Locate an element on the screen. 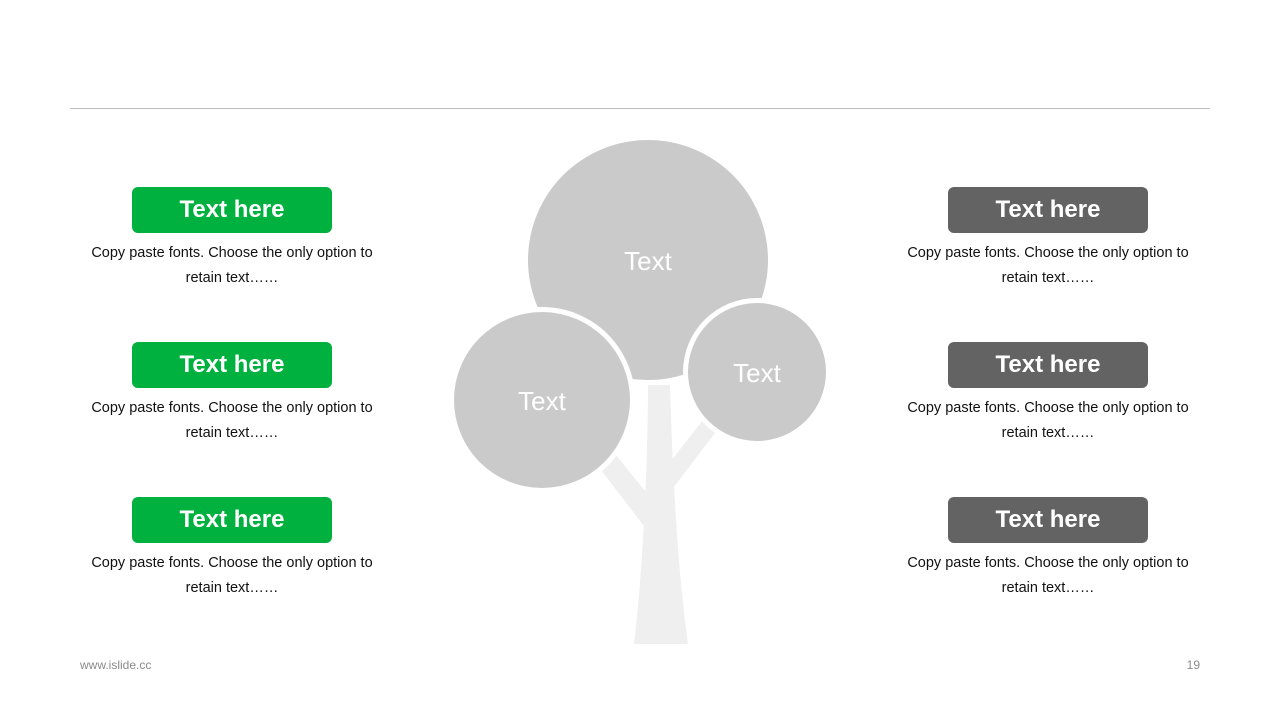 The height and width of the screenshot is (720, 1280). top-circle-label: Text is located at coordinates (648, 261).